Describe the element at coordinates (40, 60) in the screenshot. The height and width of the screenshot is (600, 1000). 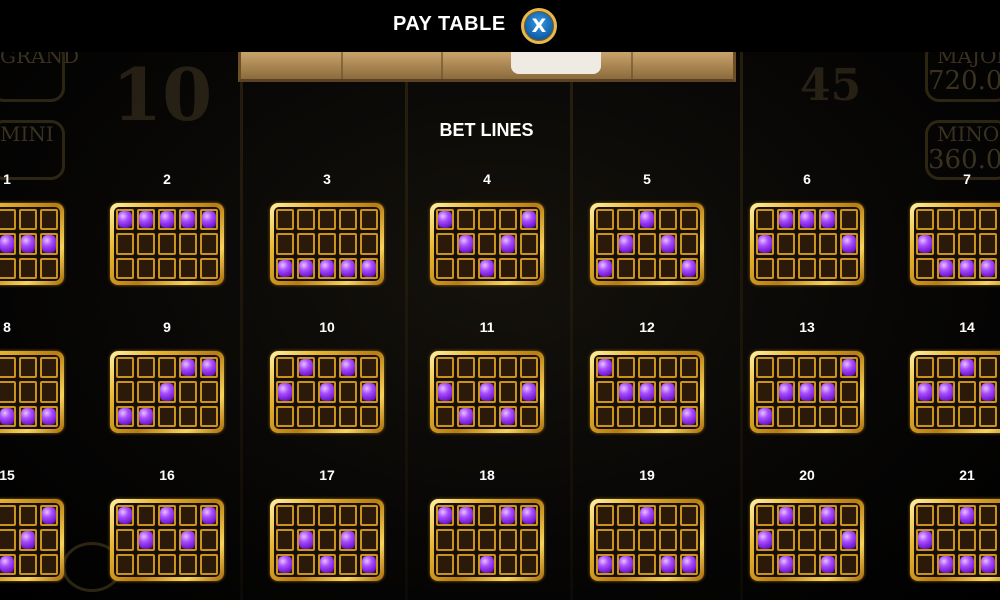
I see `grand-jackpot-label: GRAND` at that location.